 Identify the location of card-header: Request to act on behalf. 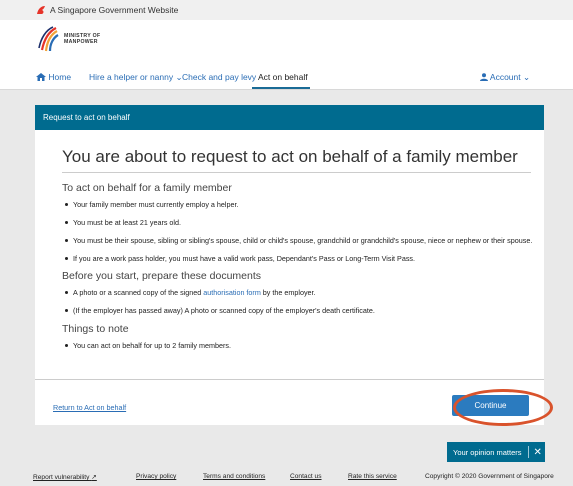
(289, 117).